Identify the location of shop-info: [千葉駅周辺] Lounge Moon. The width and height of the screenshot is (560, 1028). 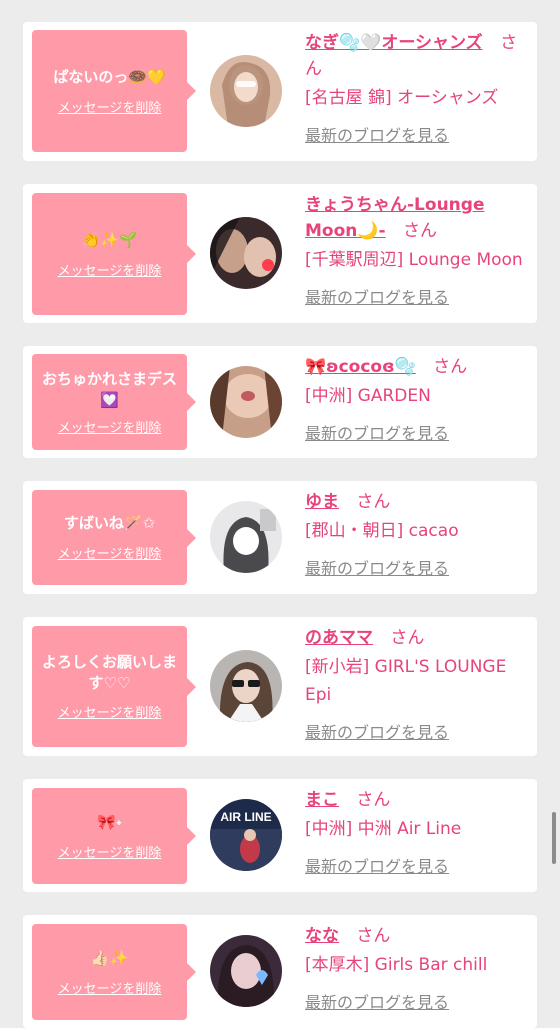
(414, 260).